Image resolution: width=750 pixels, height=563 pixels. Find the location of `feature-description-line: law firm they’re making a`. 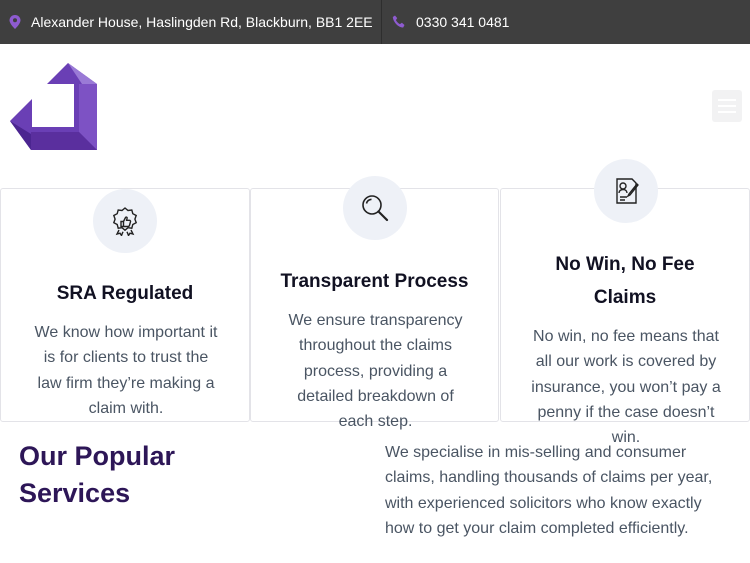

feature-description-line: law firm they’re making a is located at coordinates (126, 383).